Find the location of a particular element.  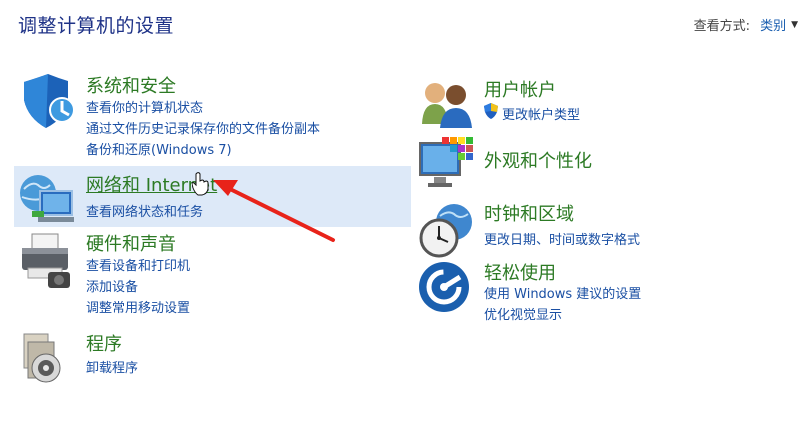

chevron-down-icon: ▼ is located at coordinates (794, 25).